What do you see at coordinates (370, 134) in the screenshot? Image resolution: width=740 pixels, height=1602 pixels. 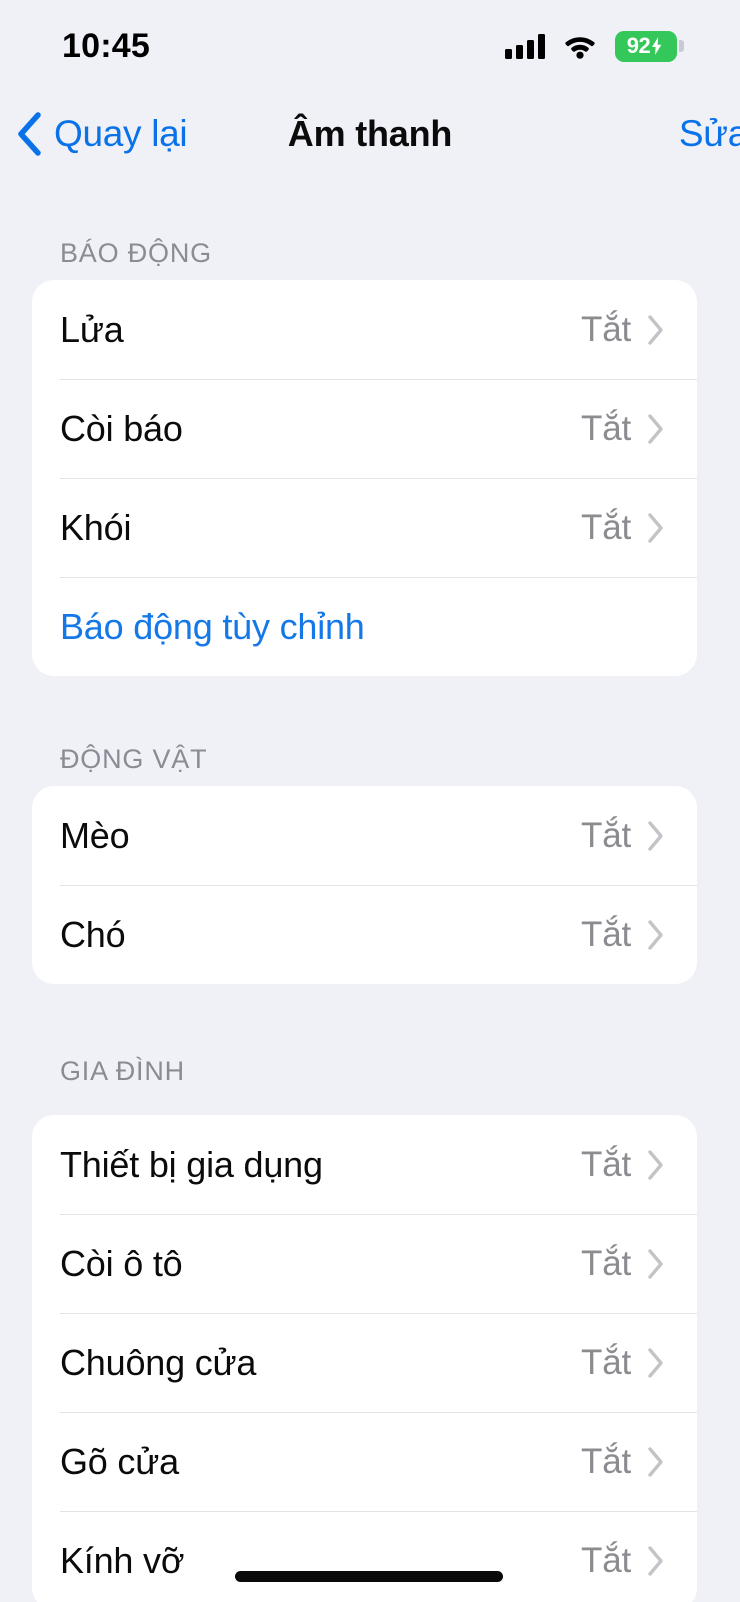 I see `navigation-bar: Âm thanh Quay lại Sửa` at bounding box center [370, 134].